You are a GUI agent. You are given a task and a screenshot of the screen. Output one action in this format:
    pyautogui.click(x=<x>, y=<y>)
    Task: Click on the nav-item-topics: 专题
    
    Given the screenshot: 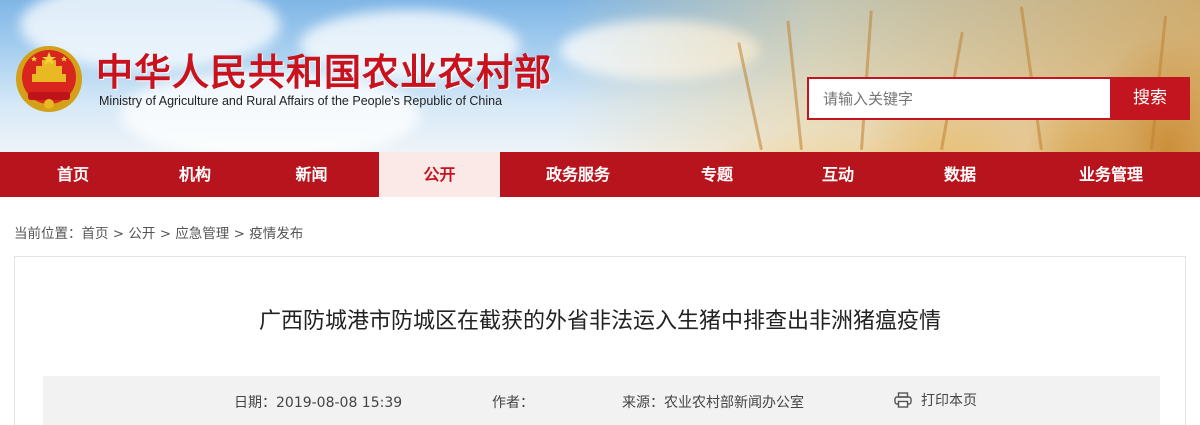 What is the action you would take?
    pyautogui.click(x=717, y=174)
    